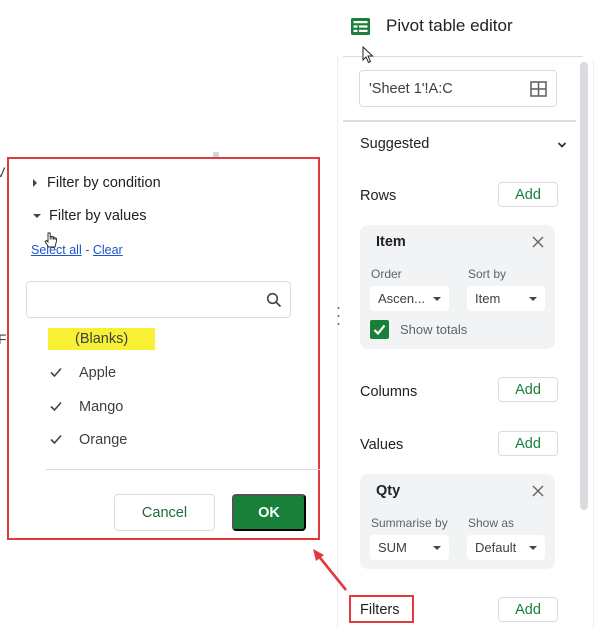 Image resolution: width=600 pixels, height=629 pixels. Describe the element at coordinates (274, 300) in the screenshot. I see `search-icon` at that location.